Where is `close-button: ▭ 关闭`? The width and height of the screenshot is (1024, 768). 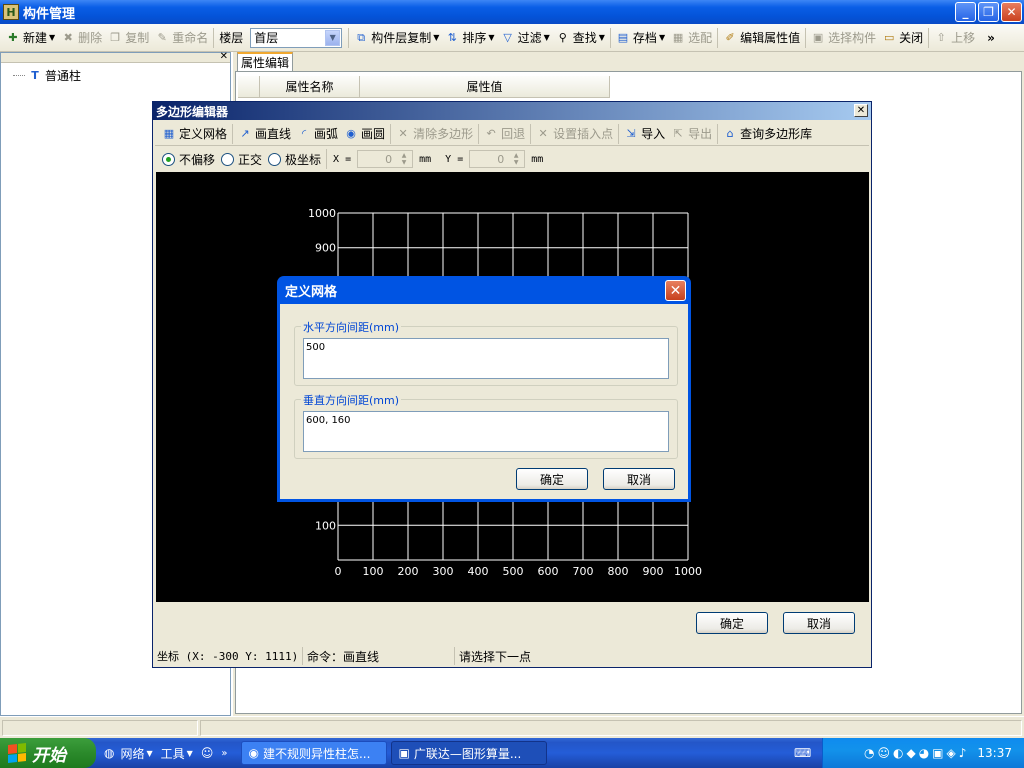 close-button: ▭ 关闭 is located at coordinates (902, 38).